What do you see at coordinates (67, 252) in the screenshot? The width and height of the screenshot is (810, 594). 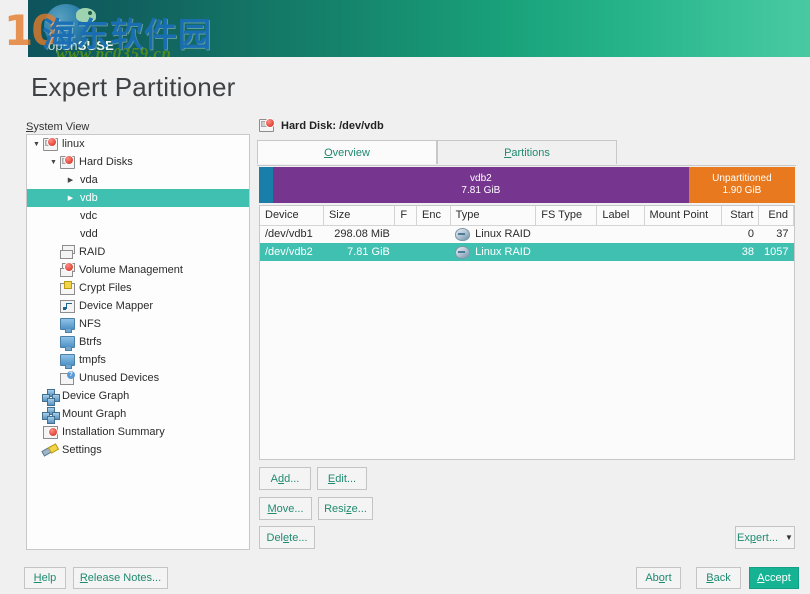 I see `raid-icon` at bounding box center [67, 252].